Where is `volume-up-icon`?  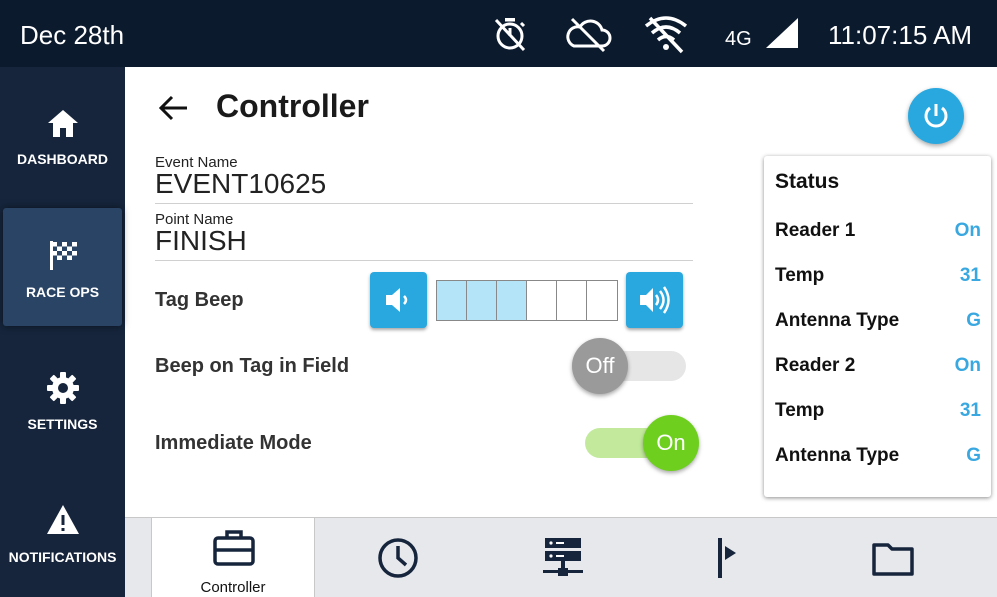 volume-up-icon is located at coordinates (655, 300).